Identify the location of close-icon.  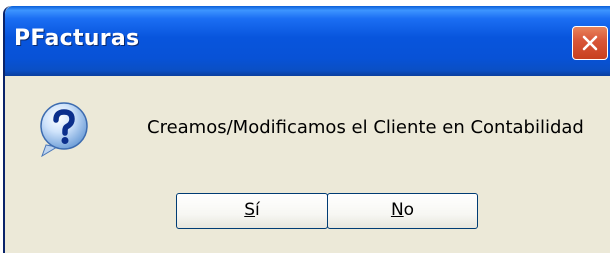
(590, 43).